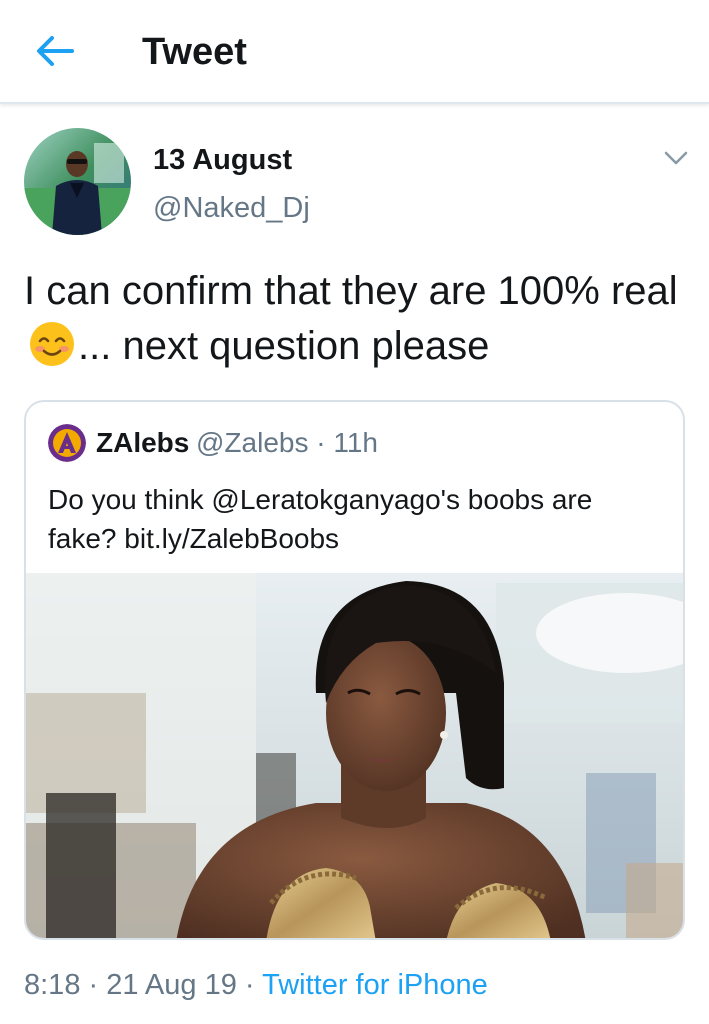 The image size is (709, 1024). Describe the element at coordinates (142, 443) in the screenshot. I see `quoted-author-name: ZAlebs` at that location.